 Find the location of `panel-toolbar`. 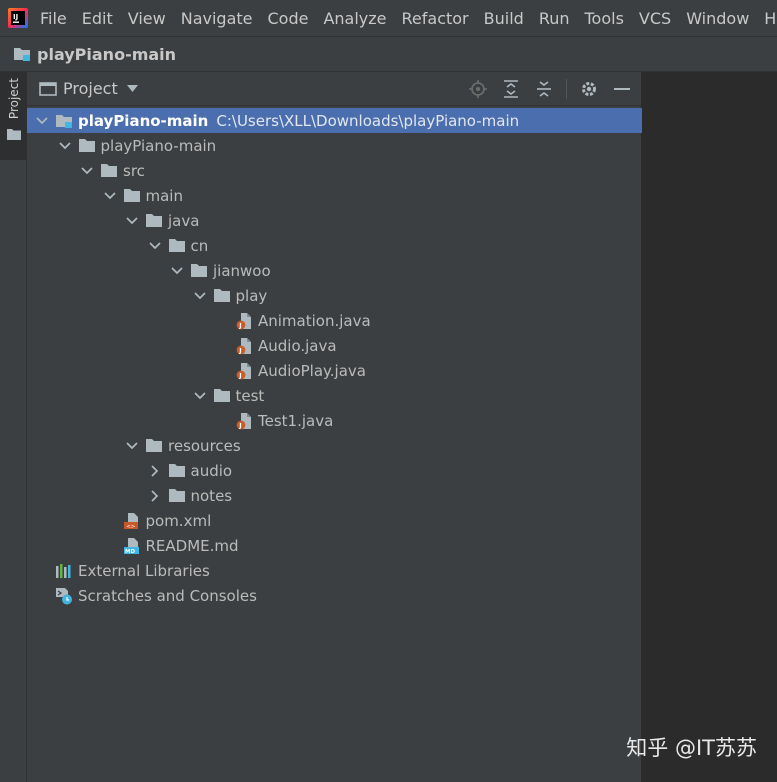

panel-toolbar is located at coordinates (544, 89).